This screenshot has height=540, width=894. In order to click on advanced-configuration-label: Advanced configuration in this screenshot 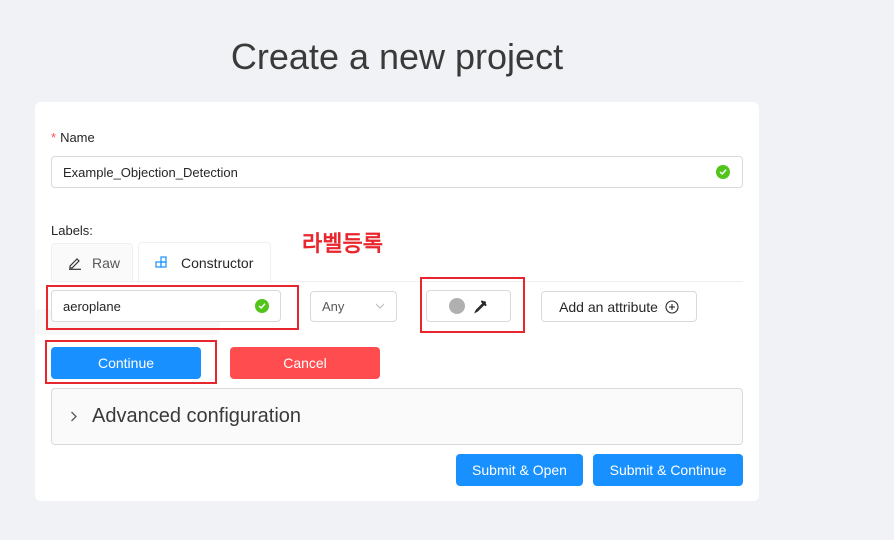, I will do `click(197, 416)`.